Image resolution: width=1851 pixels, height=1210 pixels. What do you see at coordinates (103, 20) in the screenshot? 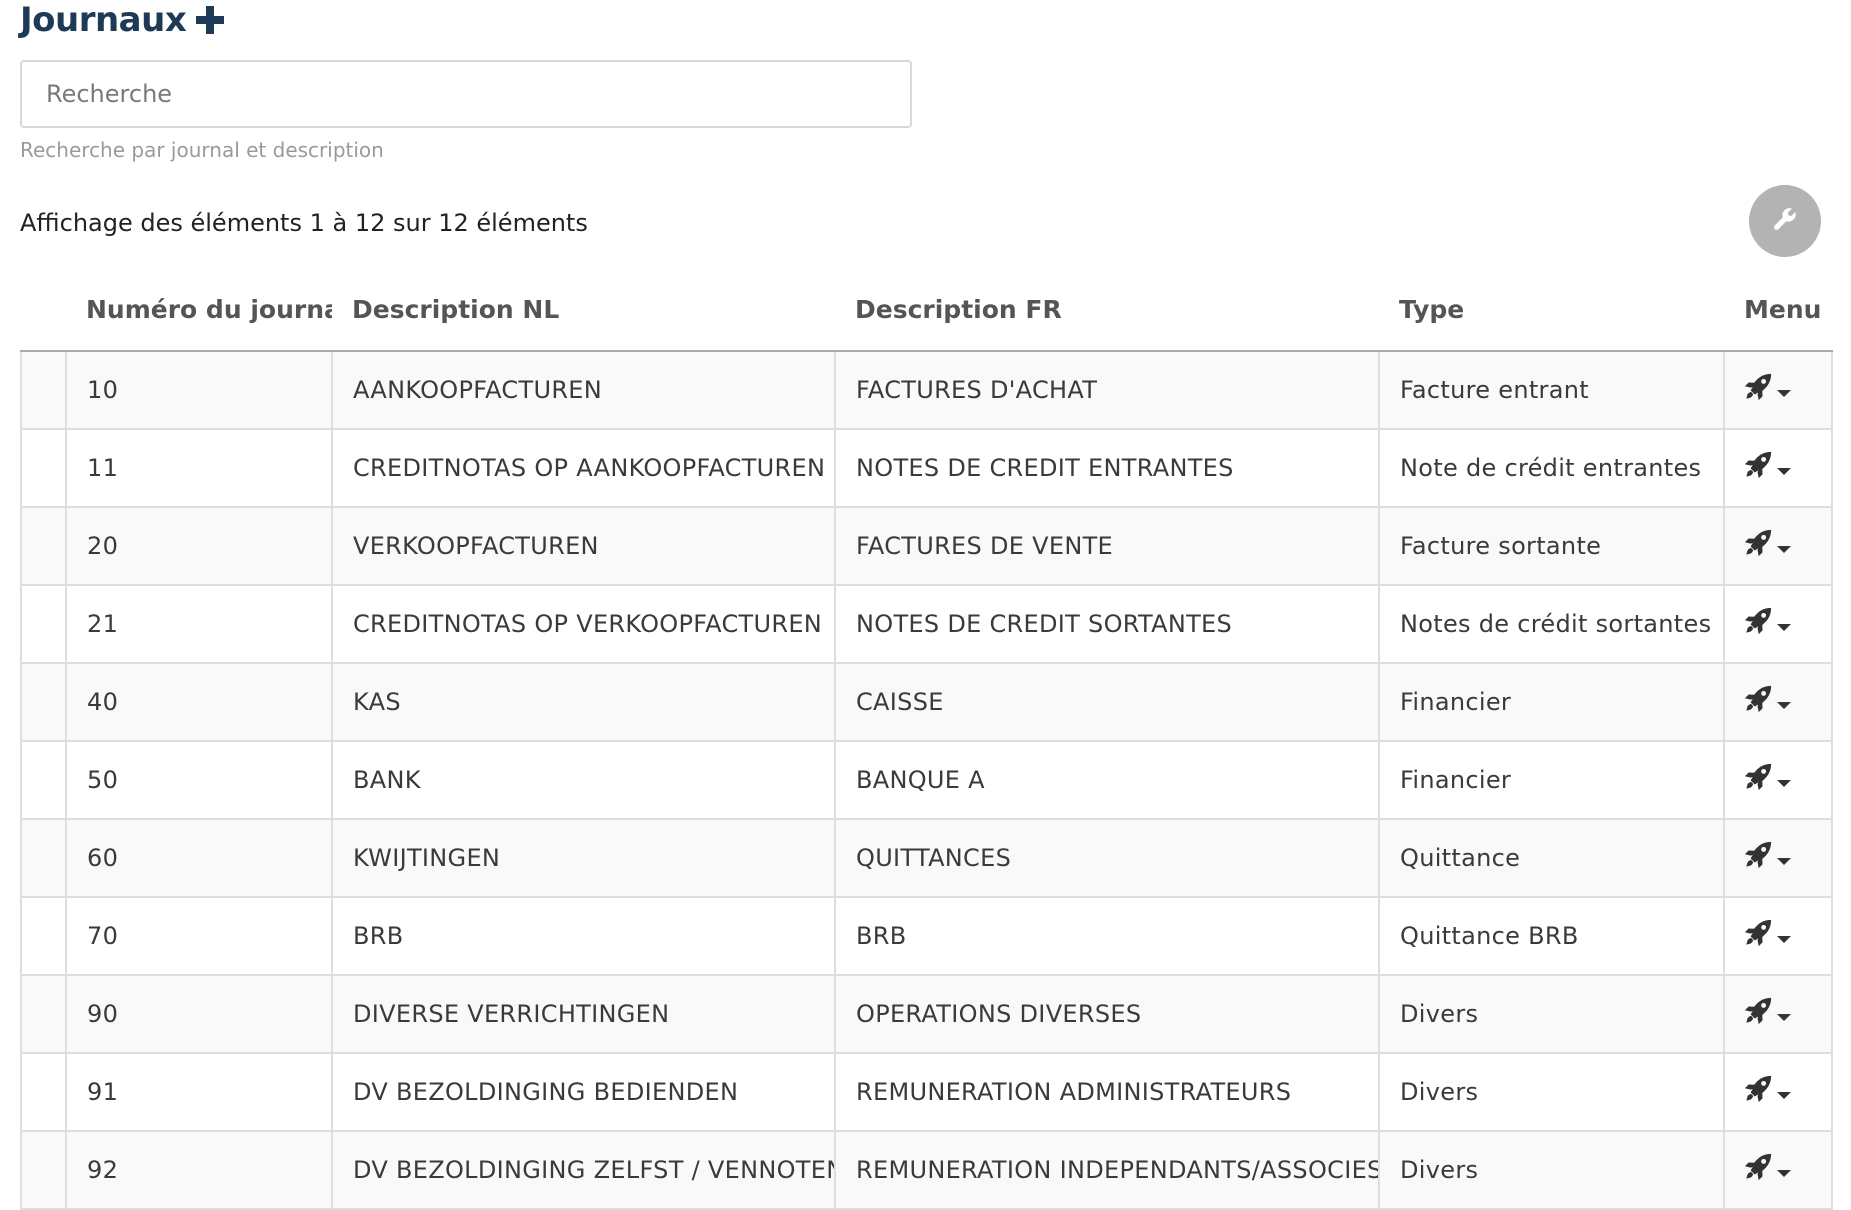
I see `page-title: Journaux` at bounding box center [103, 20].